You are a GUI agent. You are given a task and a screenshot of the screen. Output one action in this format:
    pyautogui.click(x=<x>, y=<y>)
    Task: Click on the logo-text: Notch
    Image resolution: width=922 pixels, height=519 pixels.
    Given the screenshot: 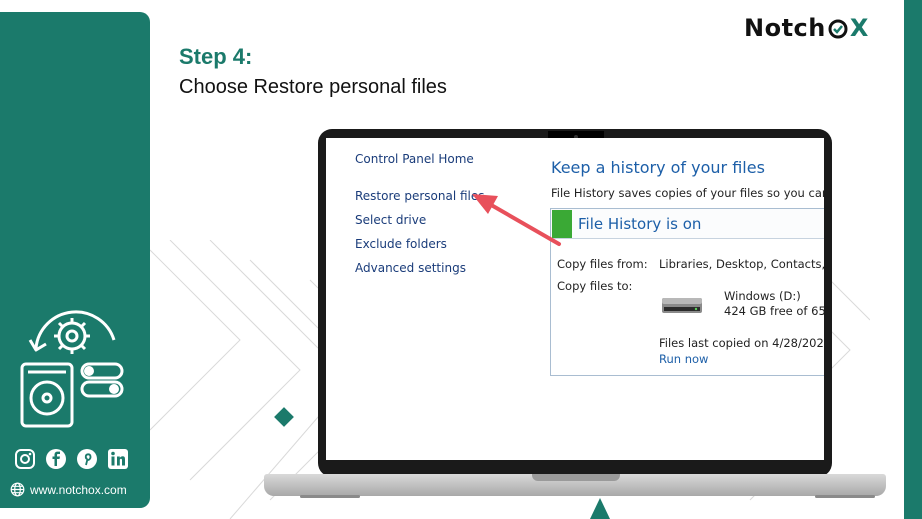 What is the action you would take?
    pyautogui.click(x=785, y=28)
    